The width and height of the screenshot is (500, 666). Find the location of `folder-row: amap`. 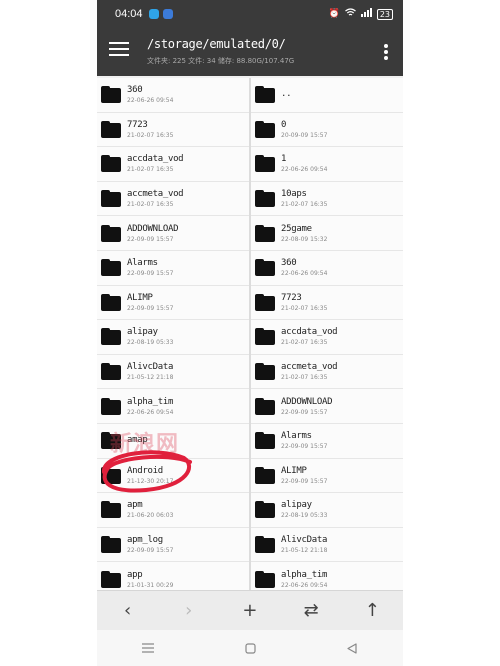

folder-row: amap is located at coordinates (173, 441).